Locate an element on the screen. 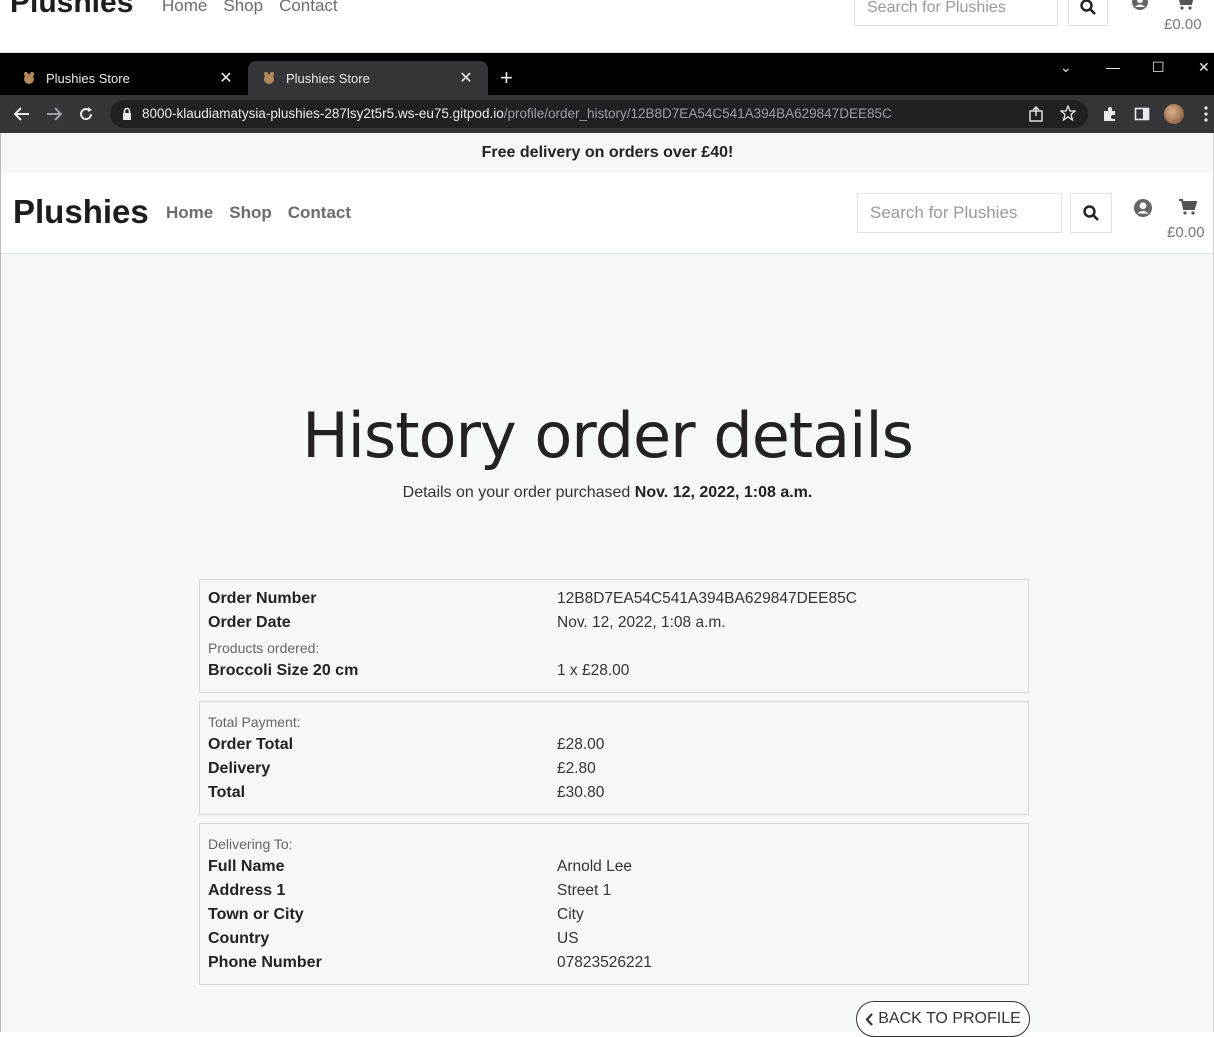 This screenshot has width=1214, height=1037. delivery-banner: Free delivery on orders over £40! is located at coordinates (607, 153).